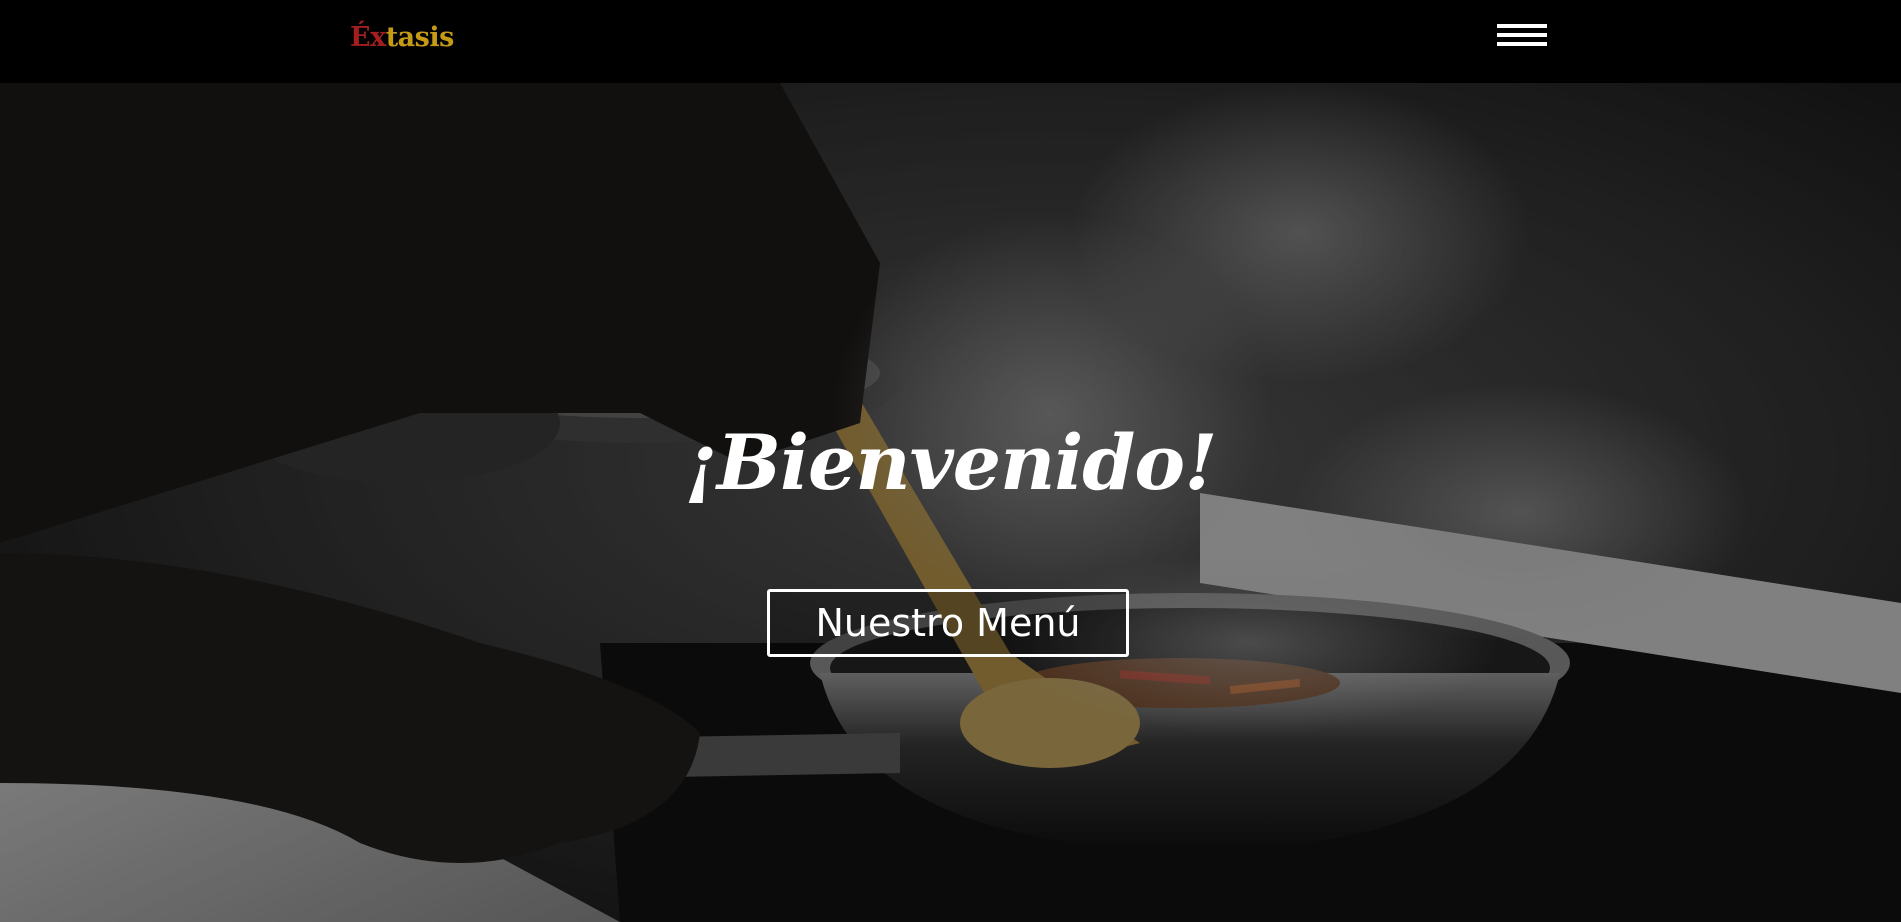 This screenshot has height=922, width=1901. What do you see at coordinates (948, 623) in the screenshot?
I see `our-menu-button: Nuestro Menú` at bounding box center [948, 623].